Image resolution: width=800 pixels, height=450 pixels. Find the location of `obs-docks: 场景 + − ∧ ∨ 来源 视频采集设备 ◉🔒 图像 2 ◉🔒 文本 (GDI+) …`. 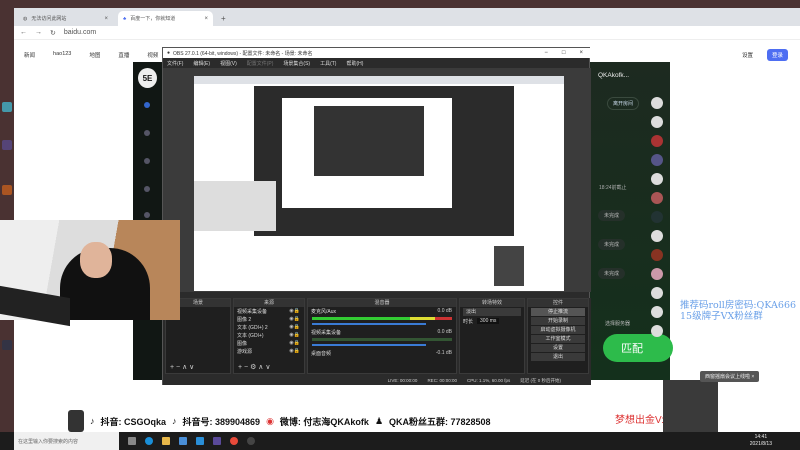

obs-docks: 场景 + − ∧ ∨ 来源 视频采集设备 ◉🔒 图像 2 ◉🔒 文本 (GDI+) … is located at coordinates (377, 337).